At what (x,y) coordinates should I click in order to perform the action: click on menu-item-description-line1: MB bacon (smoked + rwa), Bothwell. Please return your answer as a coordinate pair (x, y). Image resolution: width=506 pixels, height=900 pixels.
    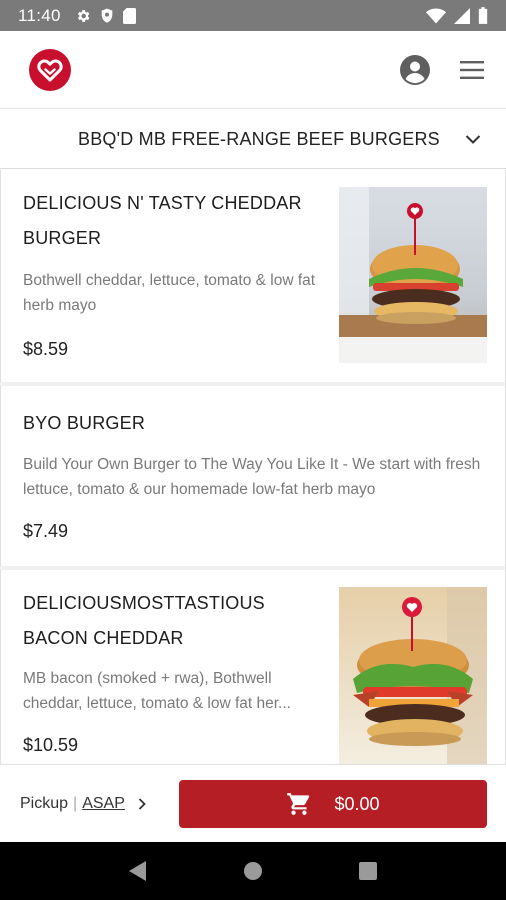
    Looking at the image, I should click on (147, 678).